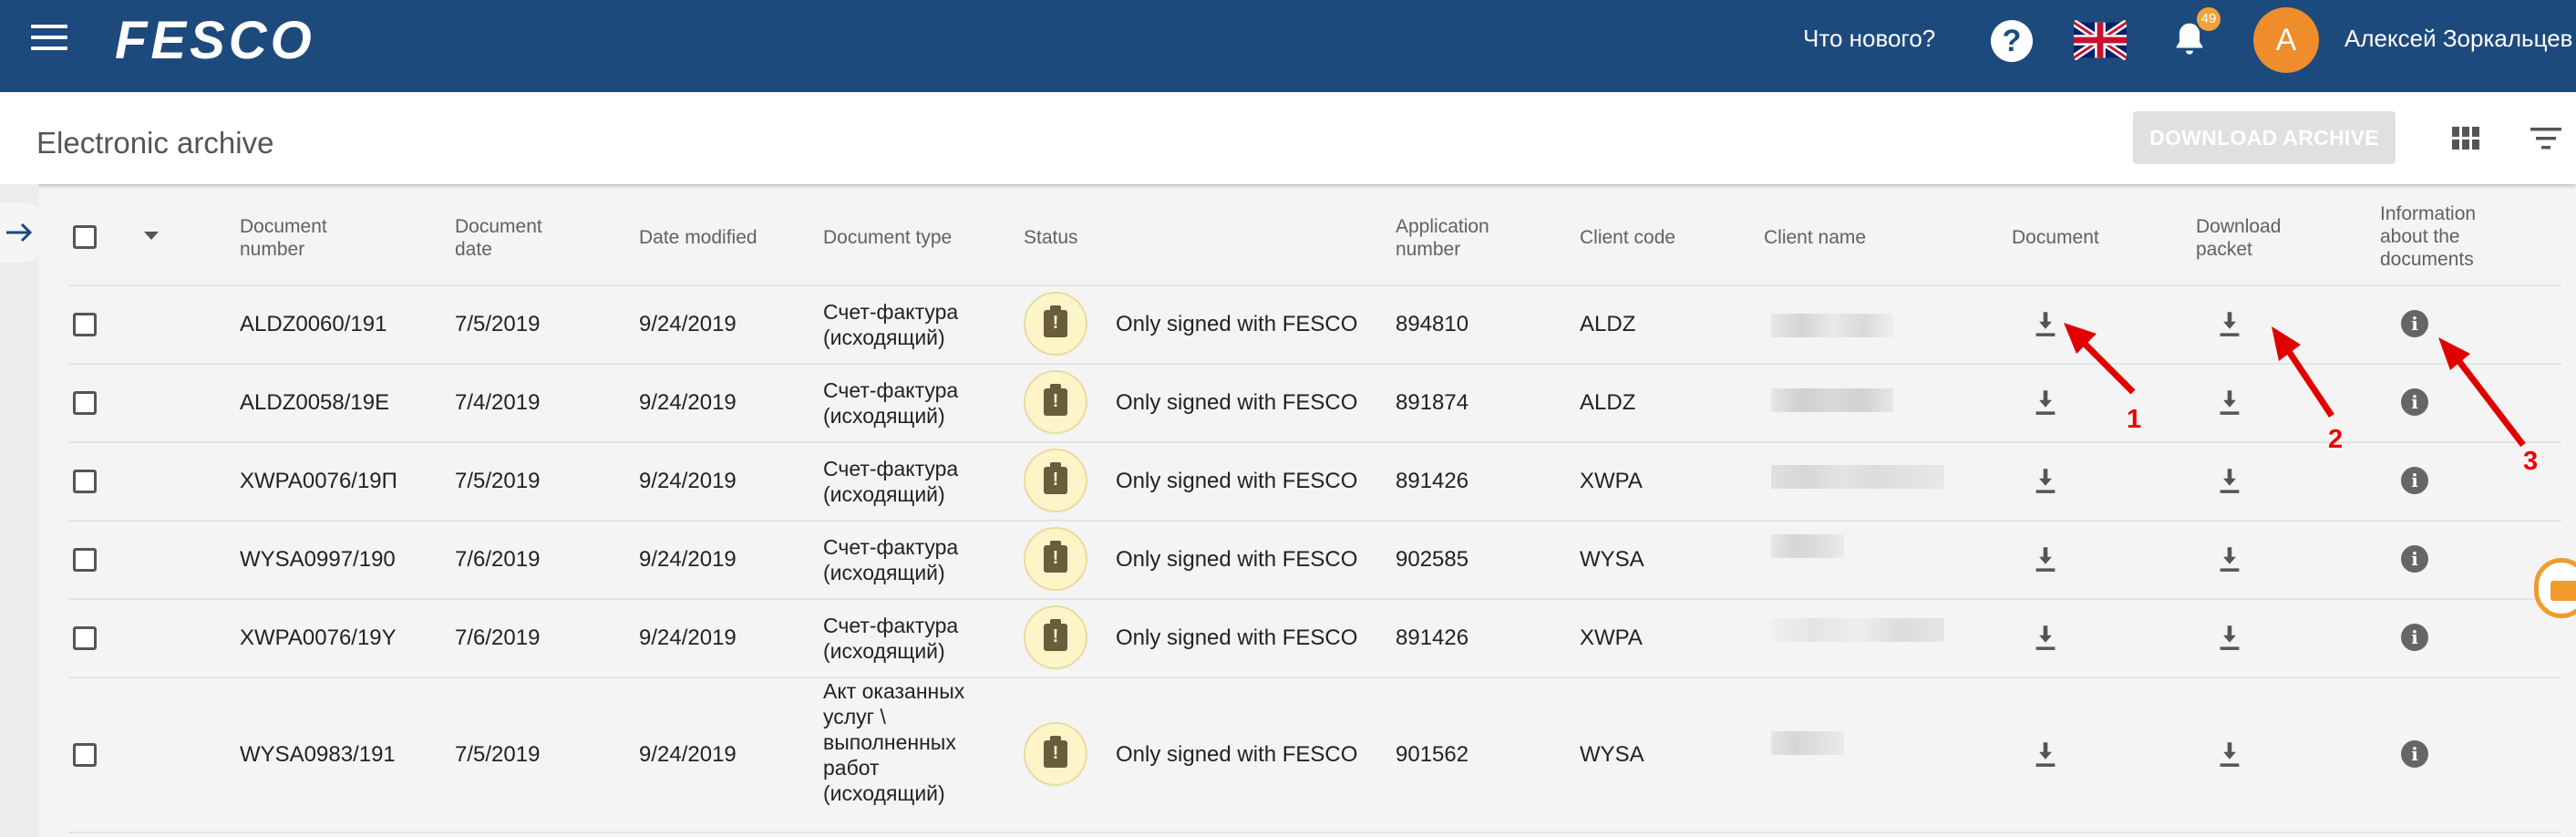  Describe the element at coordinates (914, 237) in the screenshot. I see `col-doc-type: Document type` at that location.